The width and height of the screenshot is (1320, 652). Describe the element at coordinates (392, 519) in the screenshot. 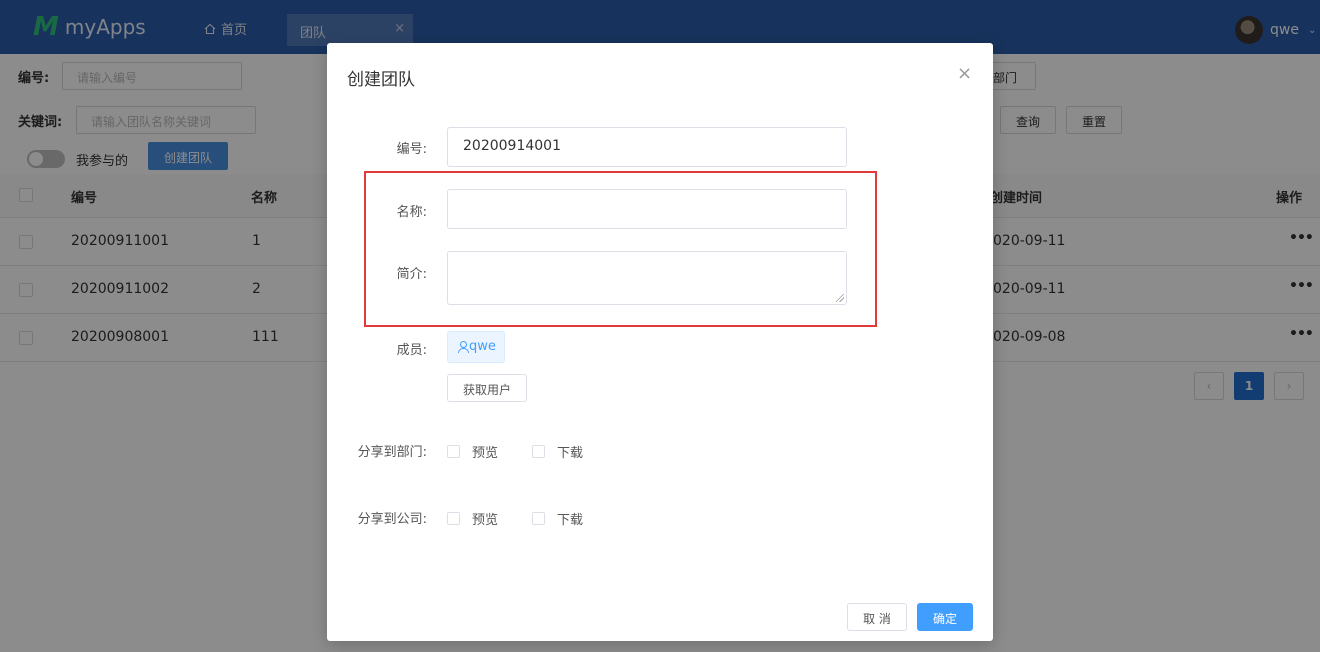

I see `share-company-label: 分享到公司:` at that location.